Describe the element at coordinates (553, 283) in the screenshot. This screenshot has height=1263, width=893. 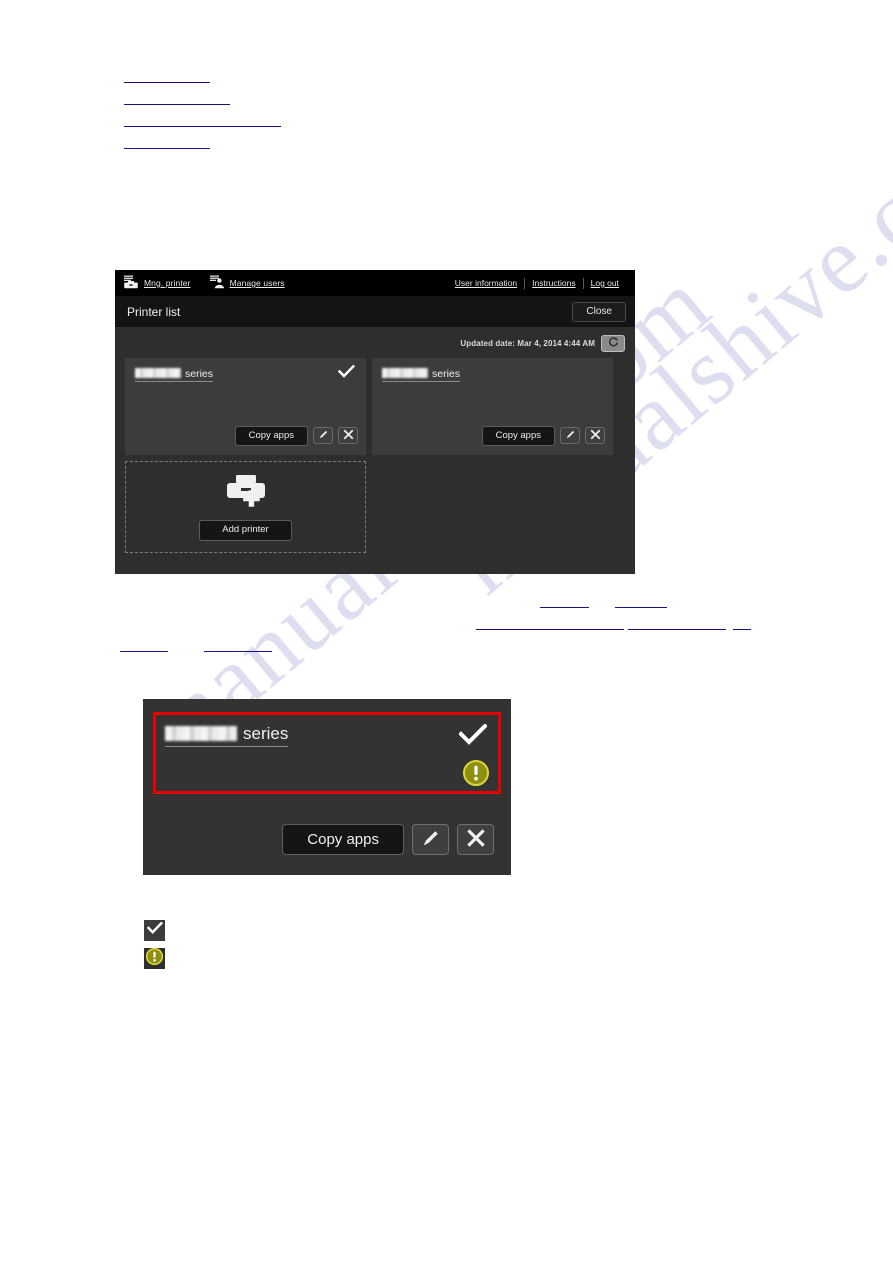
I see `nav-link-instructions: Instructions` at that location.